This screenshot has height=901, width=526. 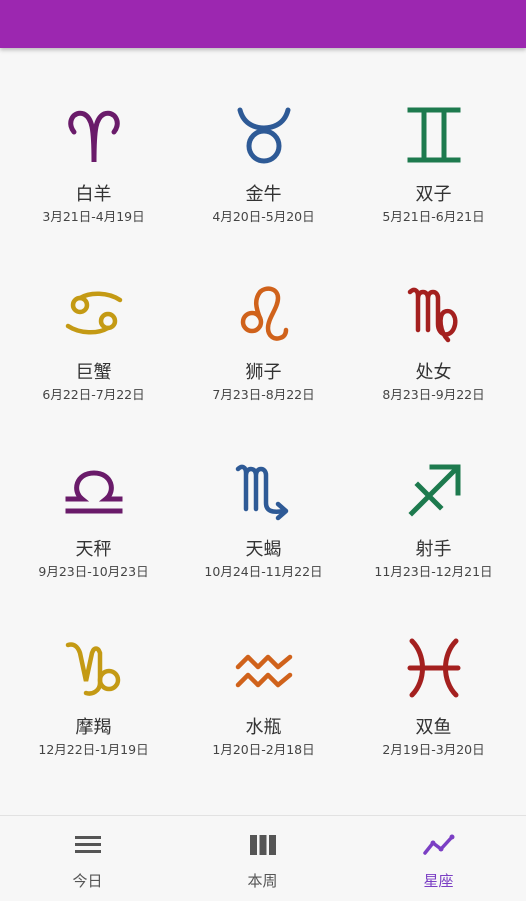 I want to click on zodiac-cell-sagittarius: 射手 11月23日-12月21日, so click(x=433, y=491).